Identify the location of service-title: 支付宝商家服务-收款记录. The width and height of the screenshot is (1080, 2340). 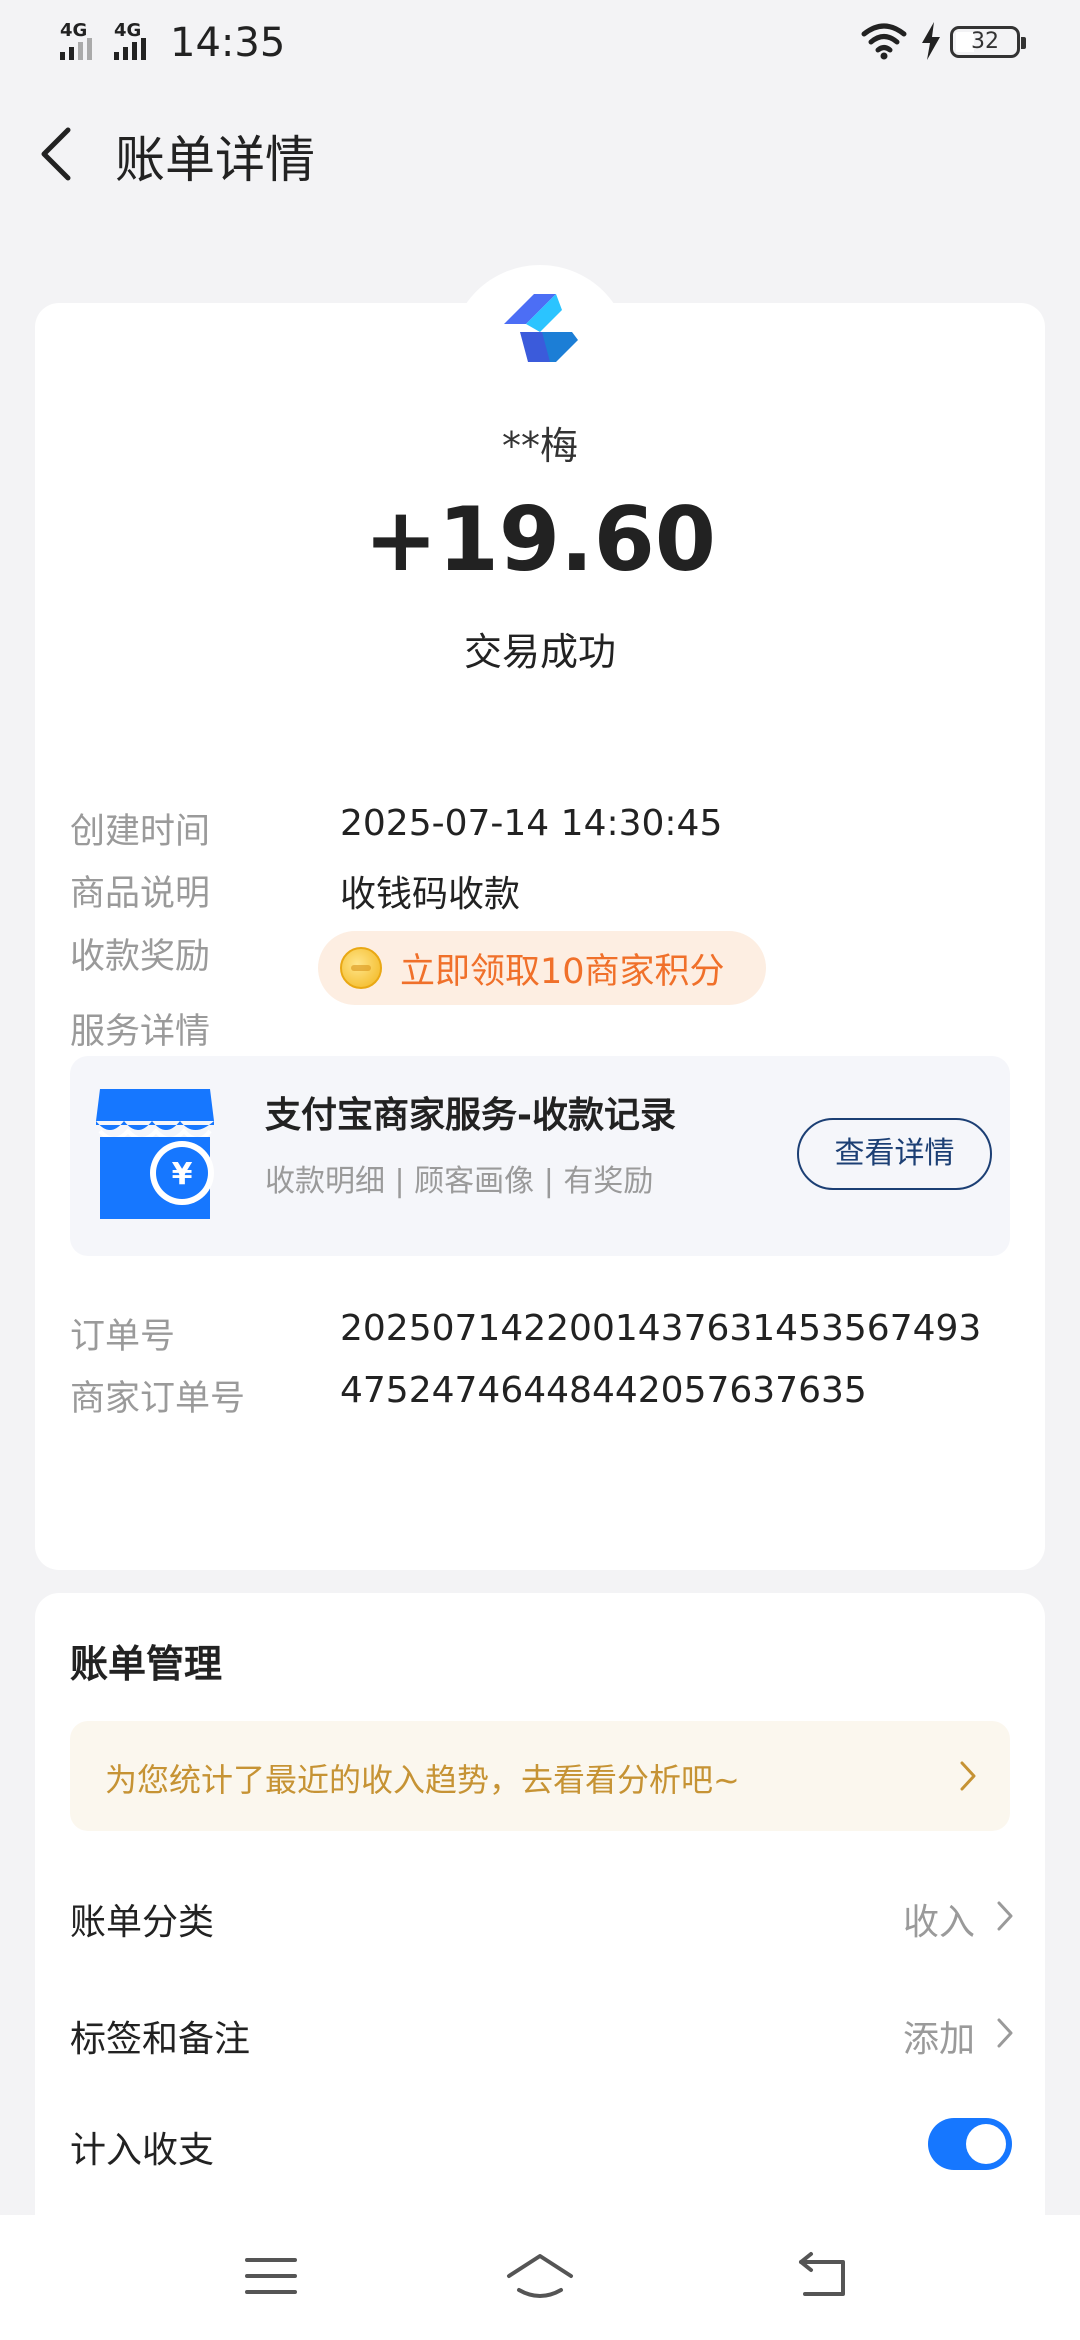
(470, 1115).